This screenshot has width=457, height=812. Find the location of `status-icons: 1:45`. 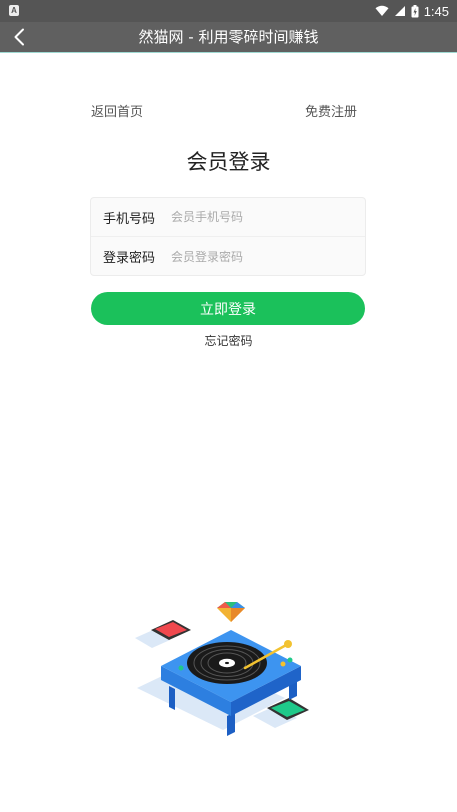

status-icons: 1:45 is located at coordinates (412, 11).